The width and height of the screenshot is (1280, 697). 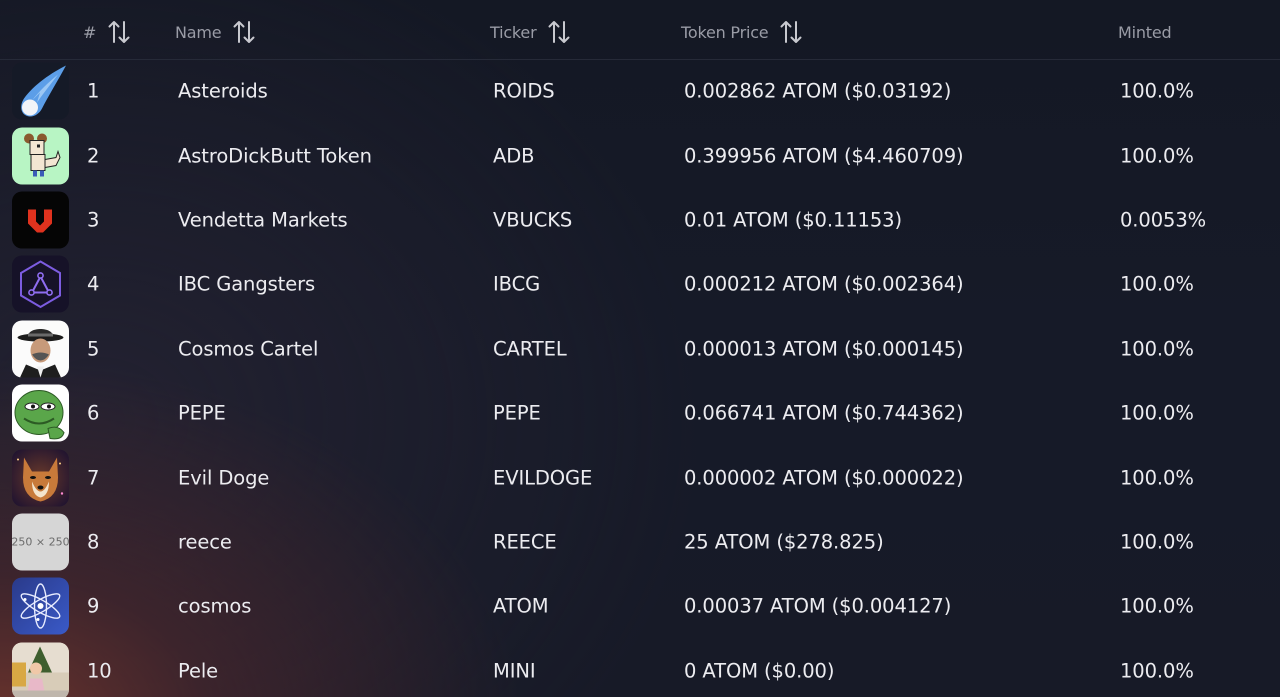 What do you see at coordinates (824, 156) in the screenshot?
I see `token-price: 0.399956 ATOM ($4.460709)` at bounding box center [824, 156].